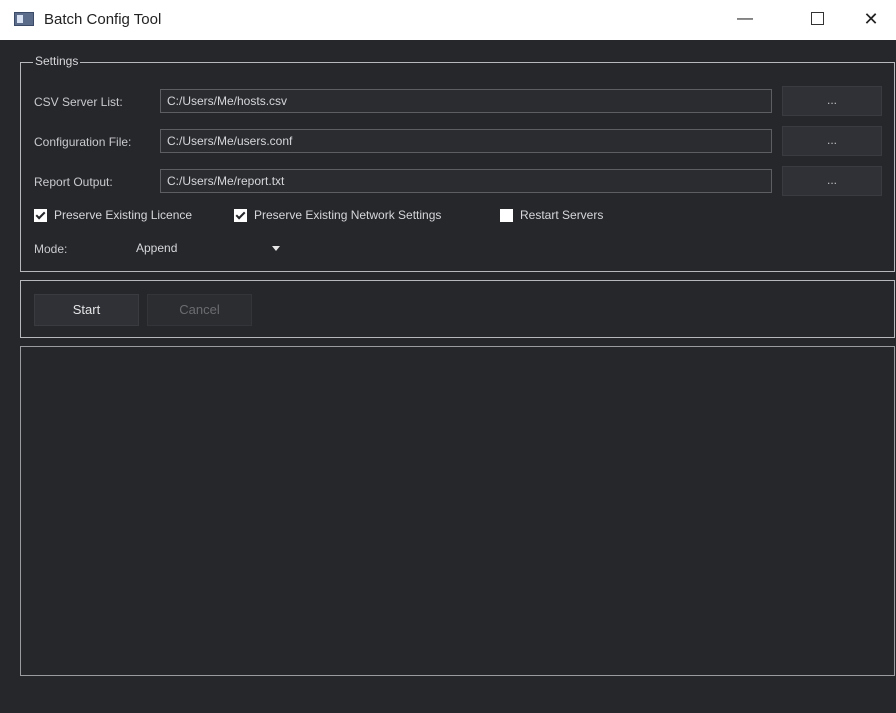 This screenshot has width=896, height=713. I want to click on mode-label: Mode:, so click(51, 249).